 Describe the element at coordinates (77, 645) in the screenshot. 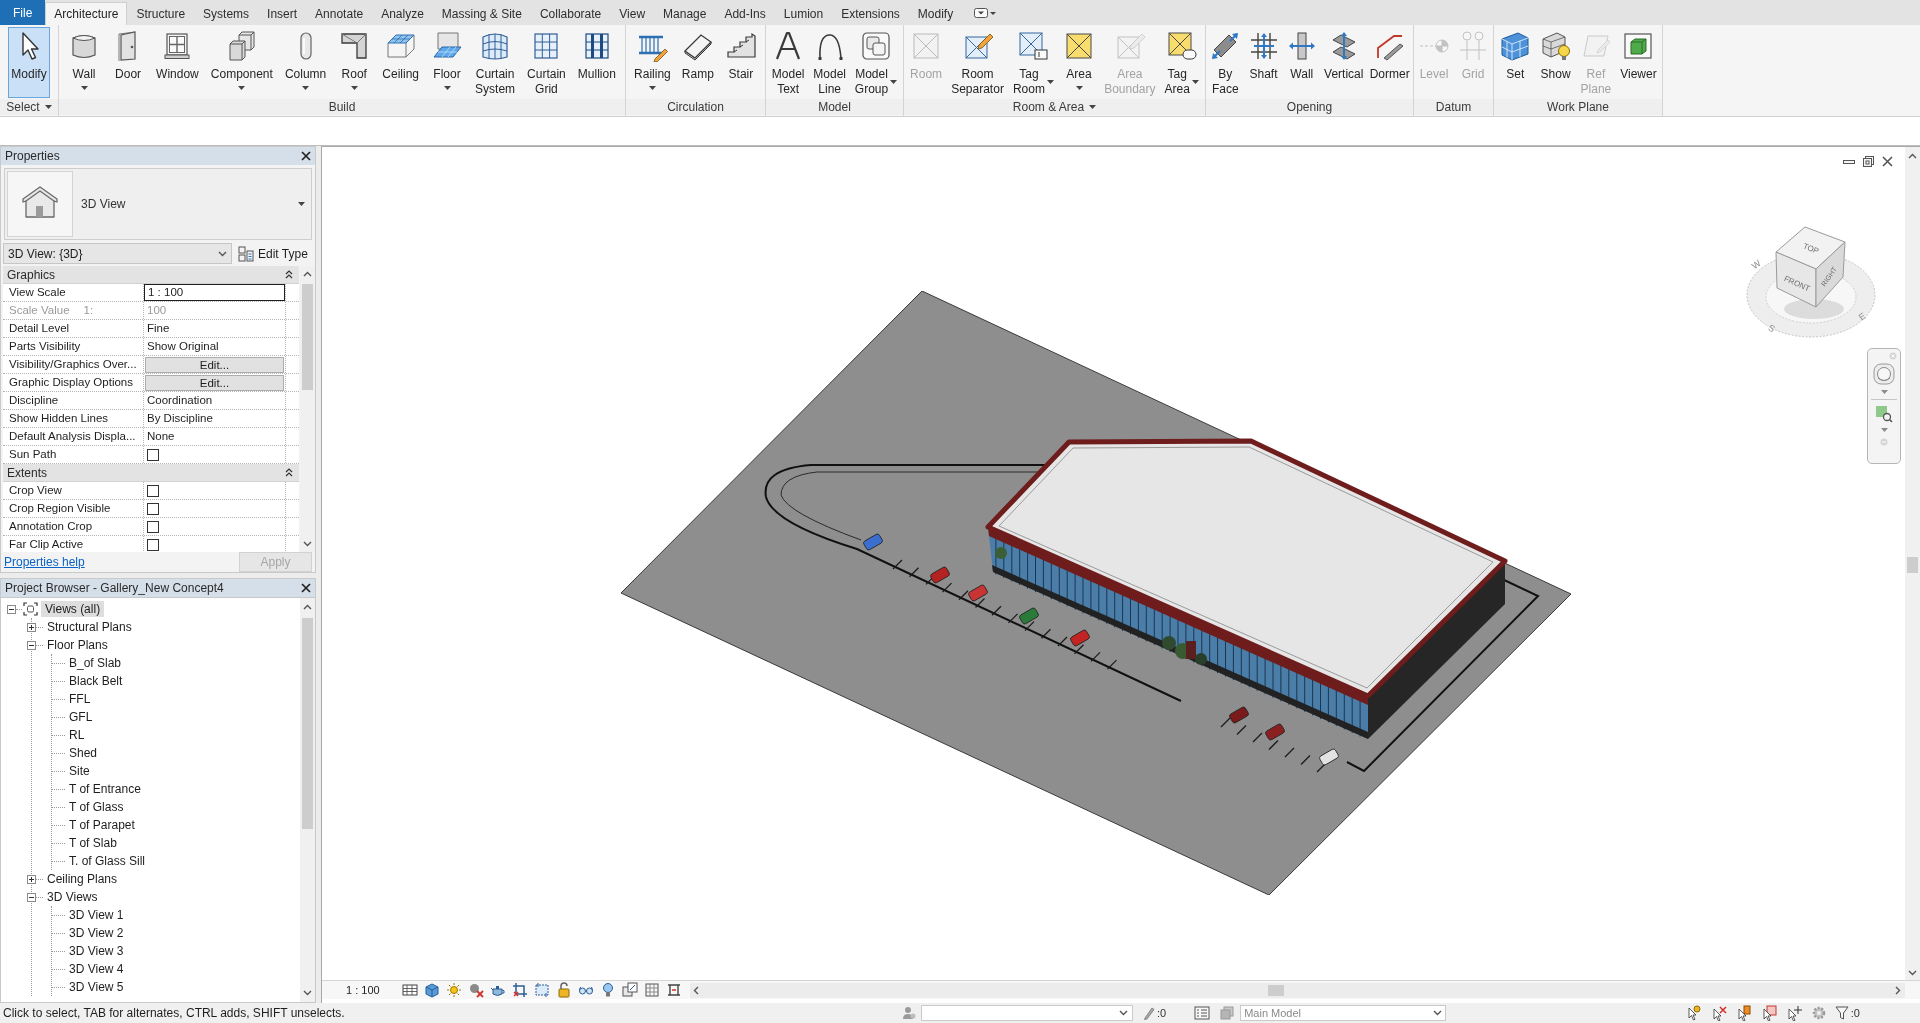

I see `tree-item: Floor Plans` at that location.